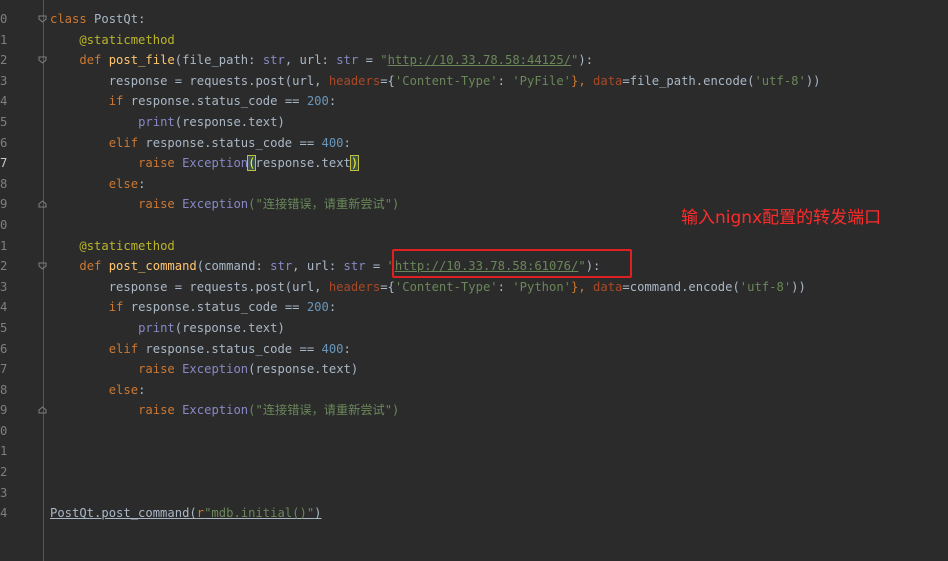  Describe the element at coordinates (542, 80) in the screenshot. I see `string: 'PyFile'` at that location.